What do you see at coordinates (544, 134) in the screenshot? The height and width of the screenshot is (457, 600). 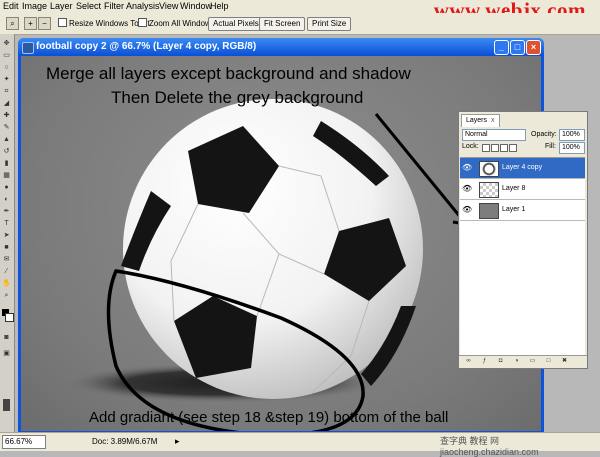 I see `opacity-label: Opacity:` at bounding box center [544, 134].